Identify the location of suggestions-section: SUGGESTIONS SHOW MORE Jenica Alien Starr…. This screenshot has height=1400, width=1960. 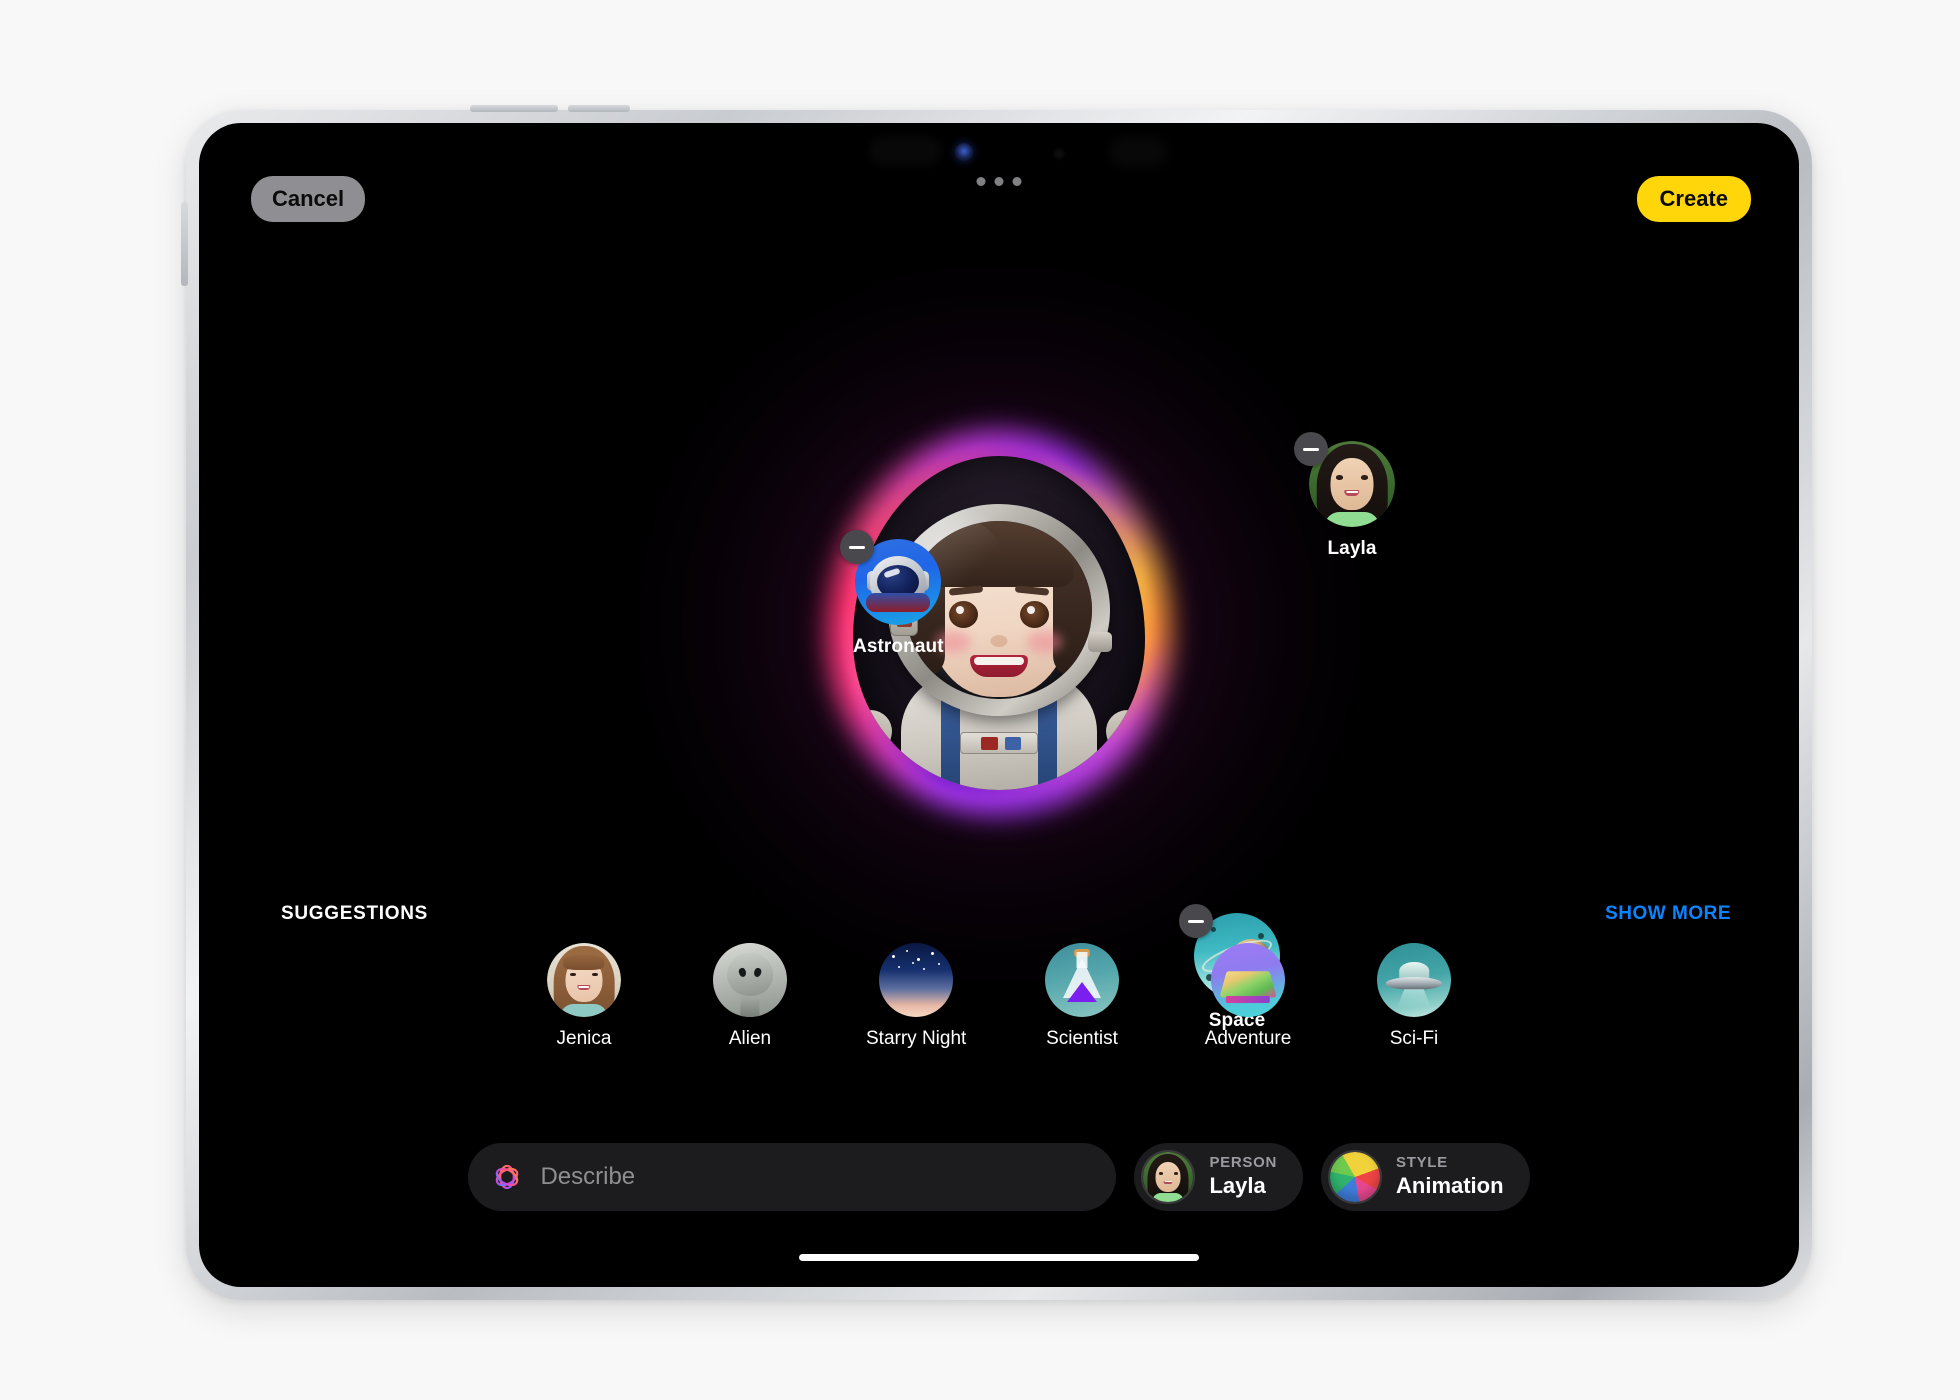
(999, 976).